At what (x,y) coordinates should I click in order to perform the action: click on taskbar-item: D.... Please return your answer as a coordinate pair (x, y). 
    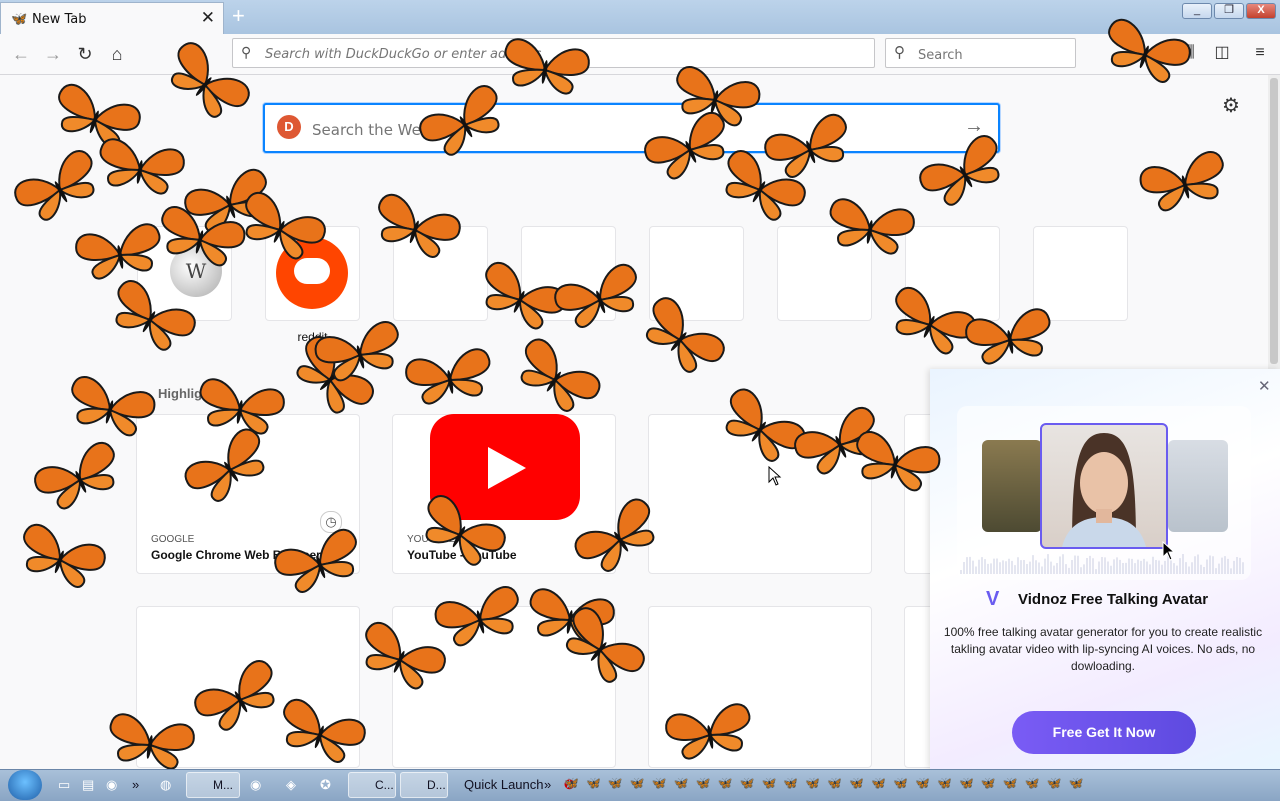
    Looking at the image, I should click on (424, 785).